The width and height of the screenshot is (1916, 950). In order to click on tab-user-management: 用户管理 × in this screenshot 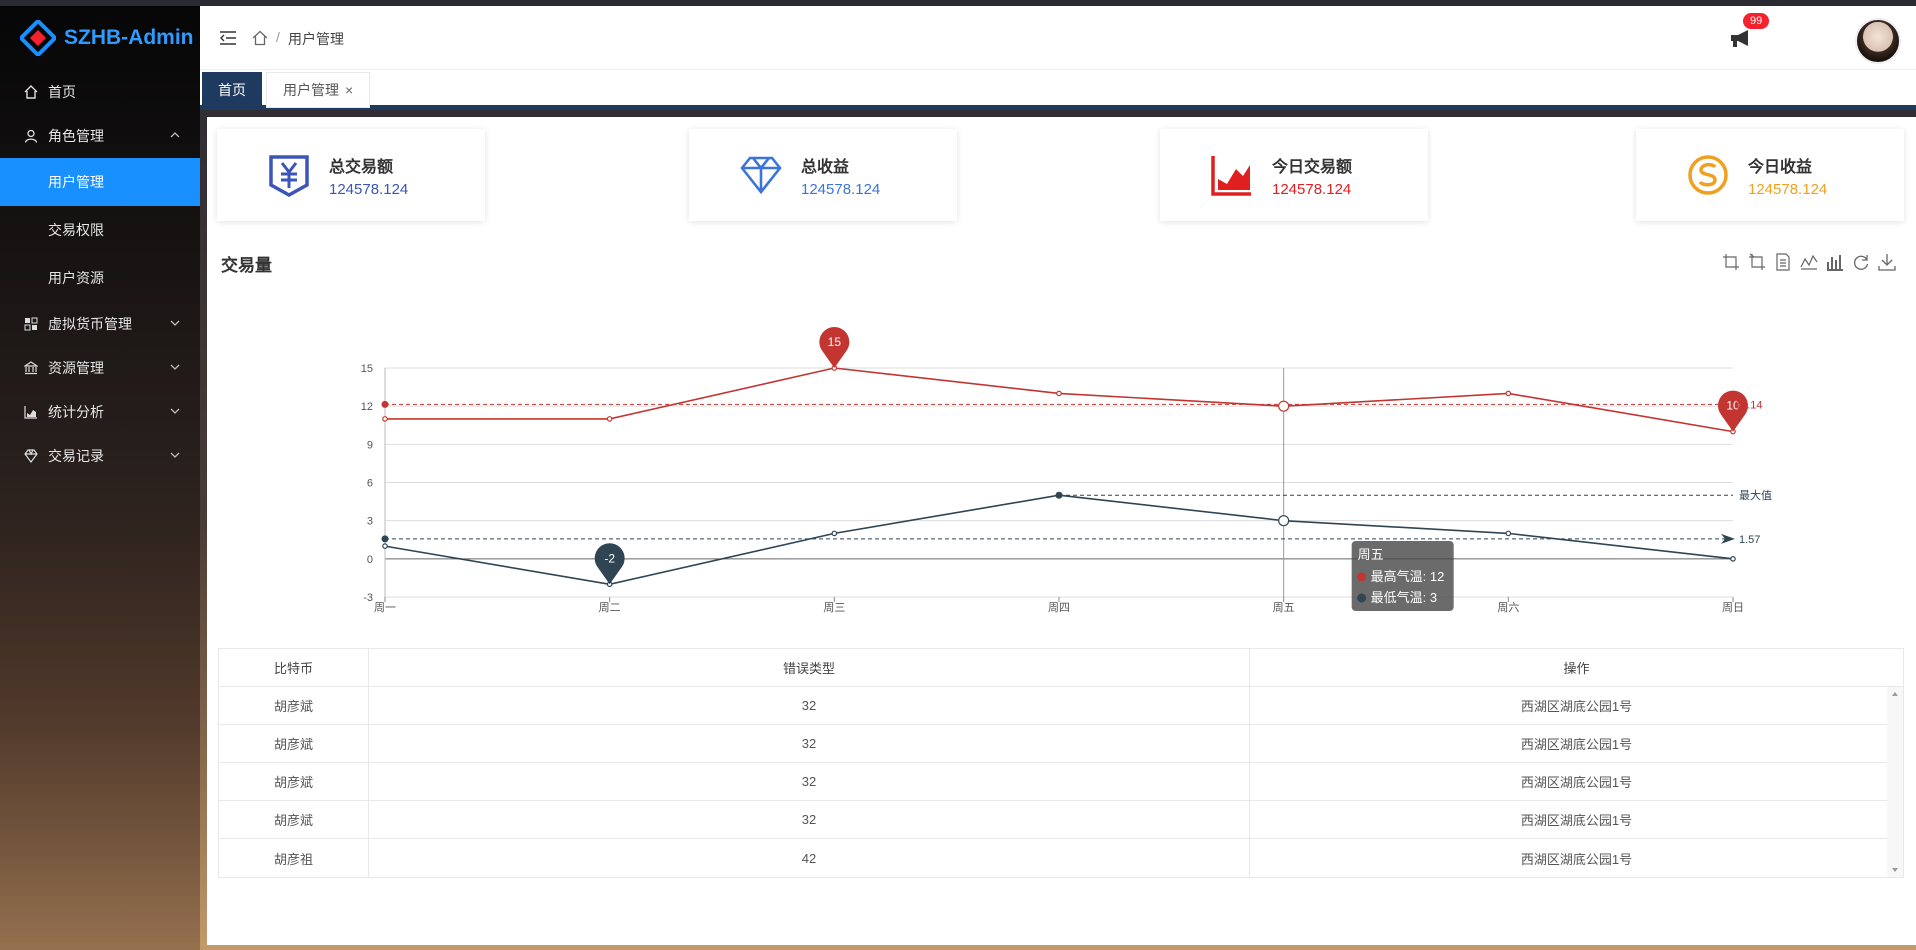, I will do `click(318, 90)`.